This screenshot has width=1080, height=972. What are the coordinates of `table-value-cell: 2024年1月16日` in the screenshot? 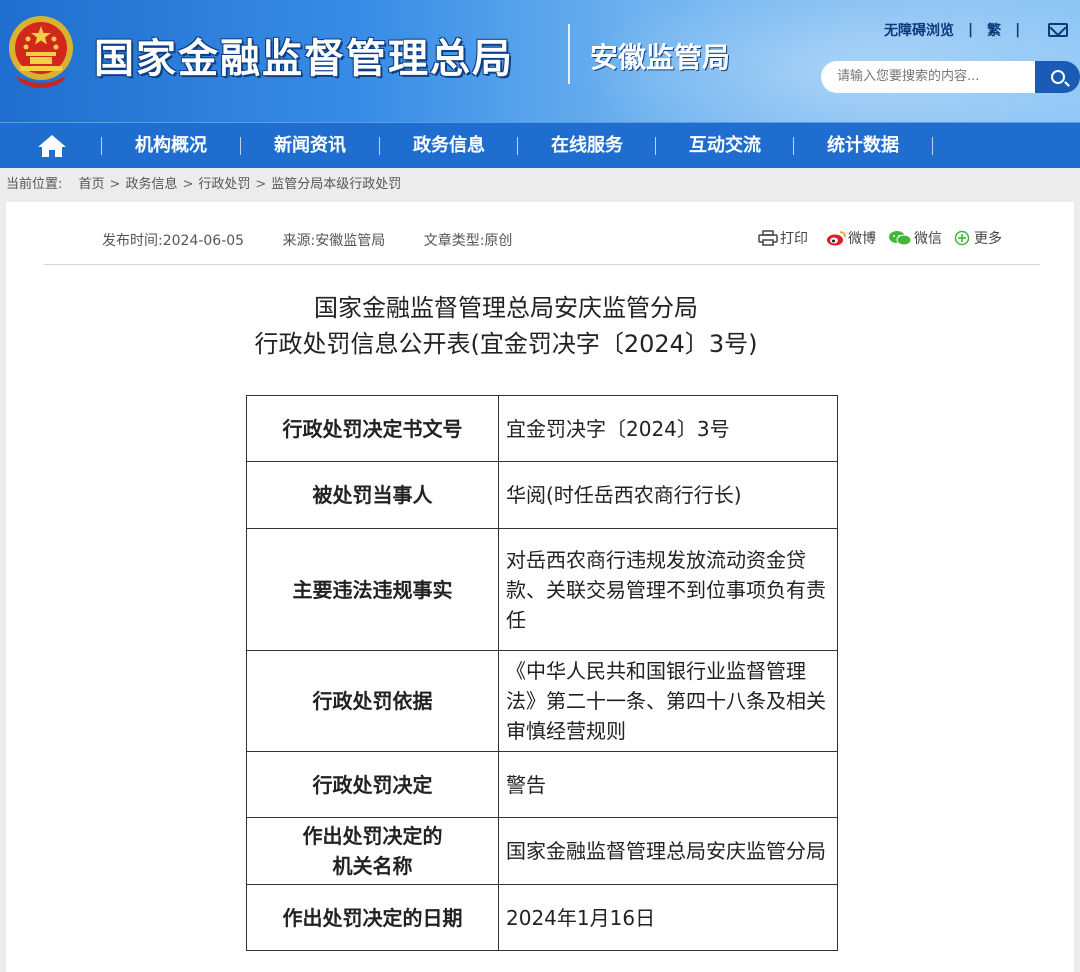 It's located at (668, 917).